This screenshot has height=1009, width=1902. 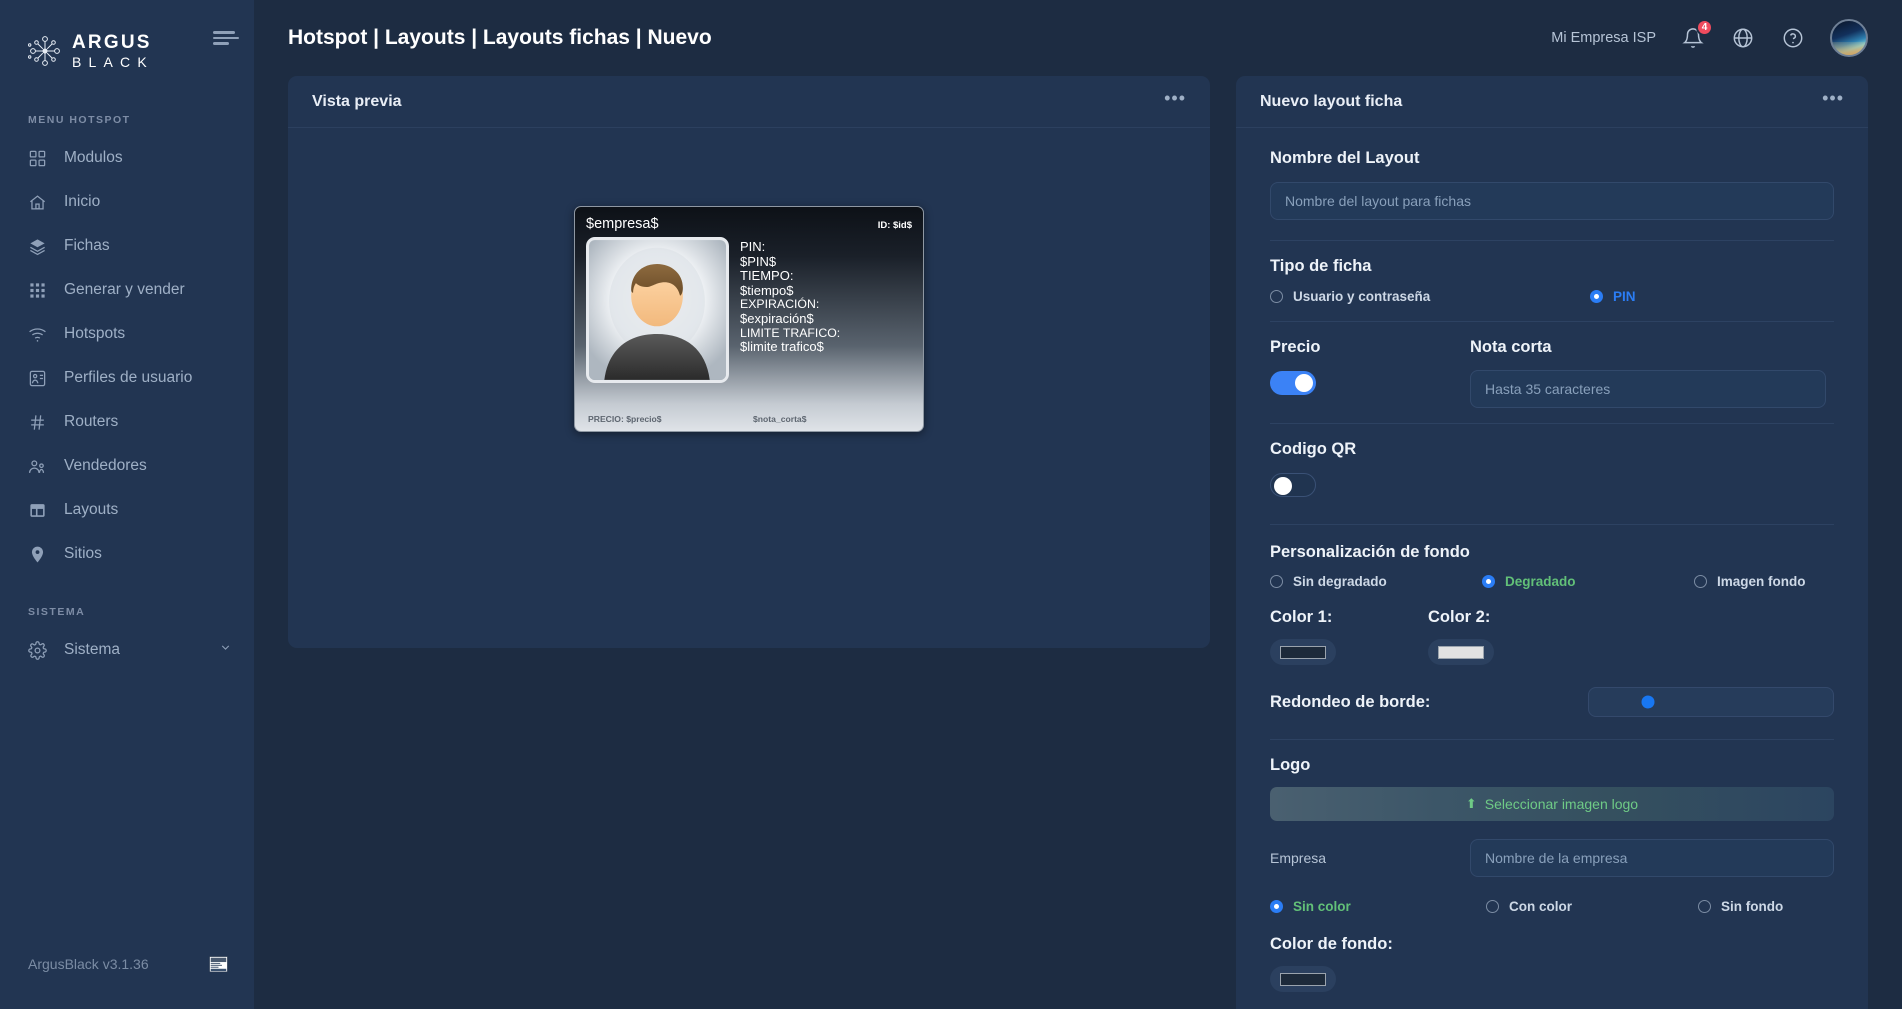 What do you see at coordinates (105, 465) in the screenshot?
I see `sidebar-item-label: Vendedores` at bounding box center [105, 465].